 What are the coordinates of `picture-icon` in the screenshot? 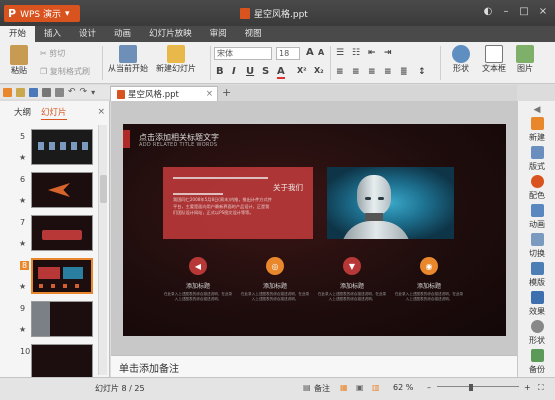 It's located at (525, 54).